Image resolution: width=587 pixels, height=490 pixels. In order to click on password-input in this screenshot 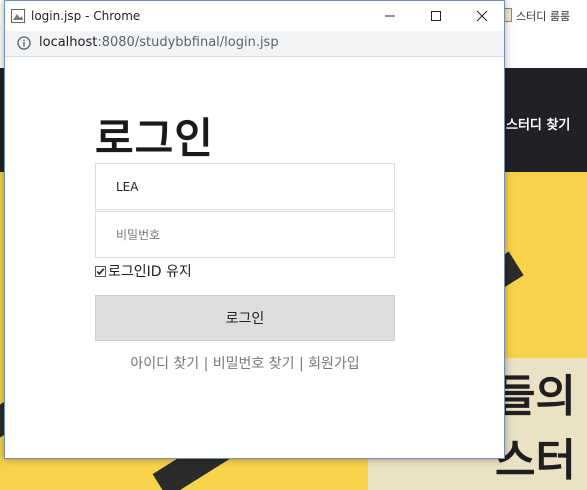, I will do `click(245, 234)`.